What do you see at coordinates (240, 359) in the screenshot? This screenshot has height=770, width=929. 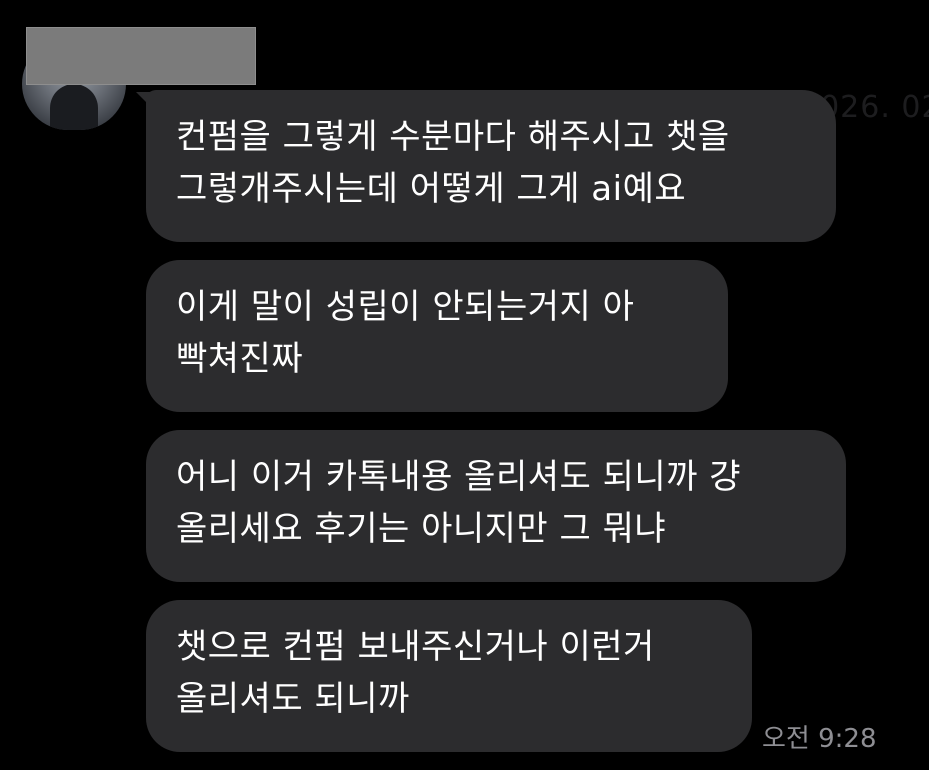 I see `message-2-line-2: 빡쳐진짜` at bounding box center [240, 359].